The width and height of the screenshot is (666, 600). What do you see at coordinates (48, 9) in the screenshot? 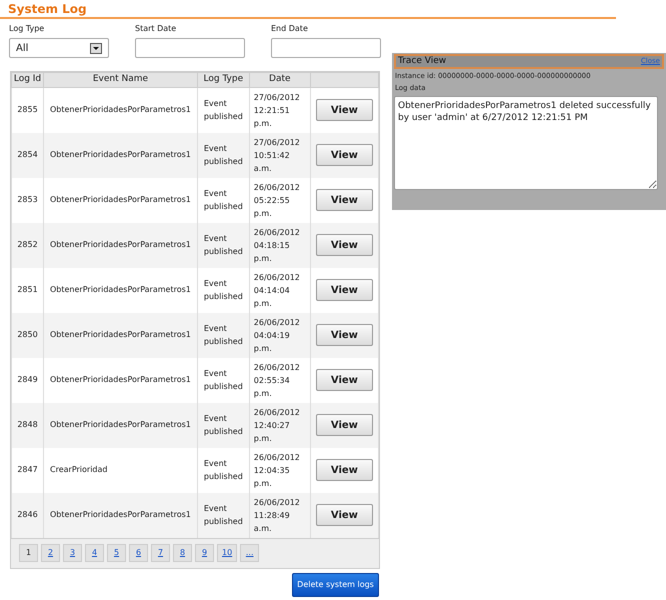
I see `page-title: System Log` at bounding box center [48, 9].